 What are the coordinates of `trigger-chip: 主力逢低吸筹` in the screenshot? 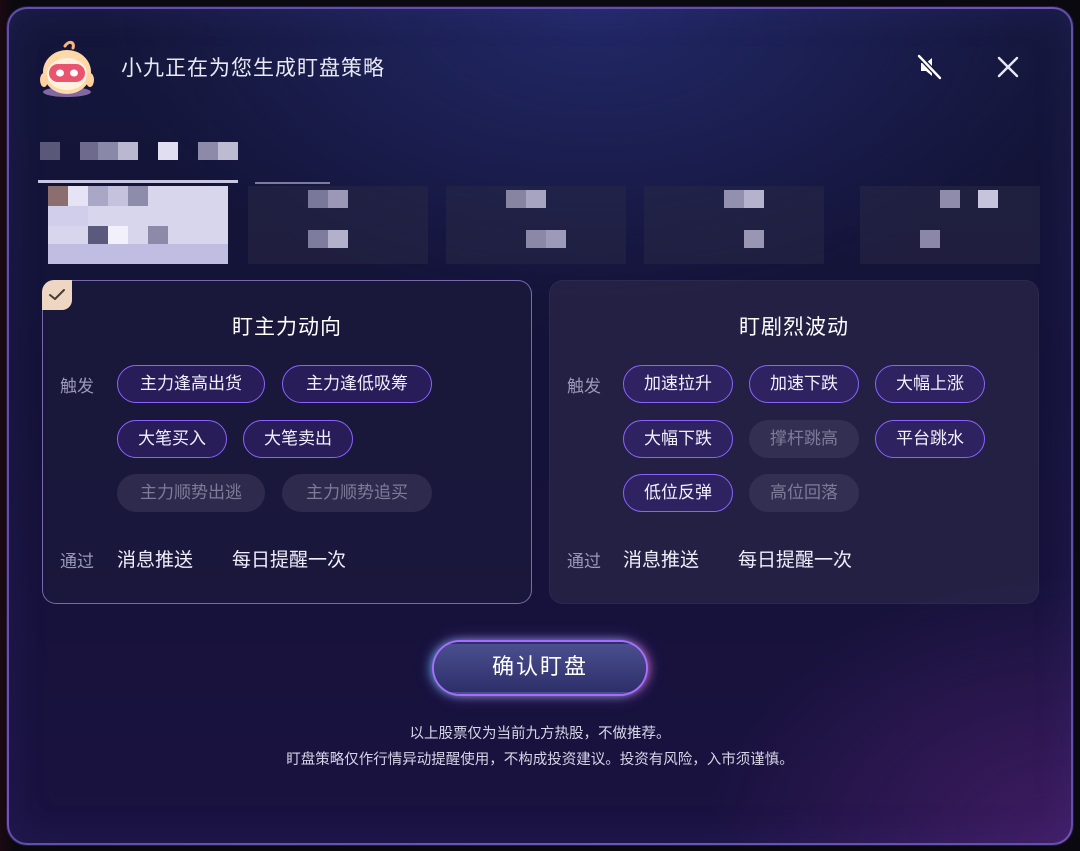 It's located at (357, 384).